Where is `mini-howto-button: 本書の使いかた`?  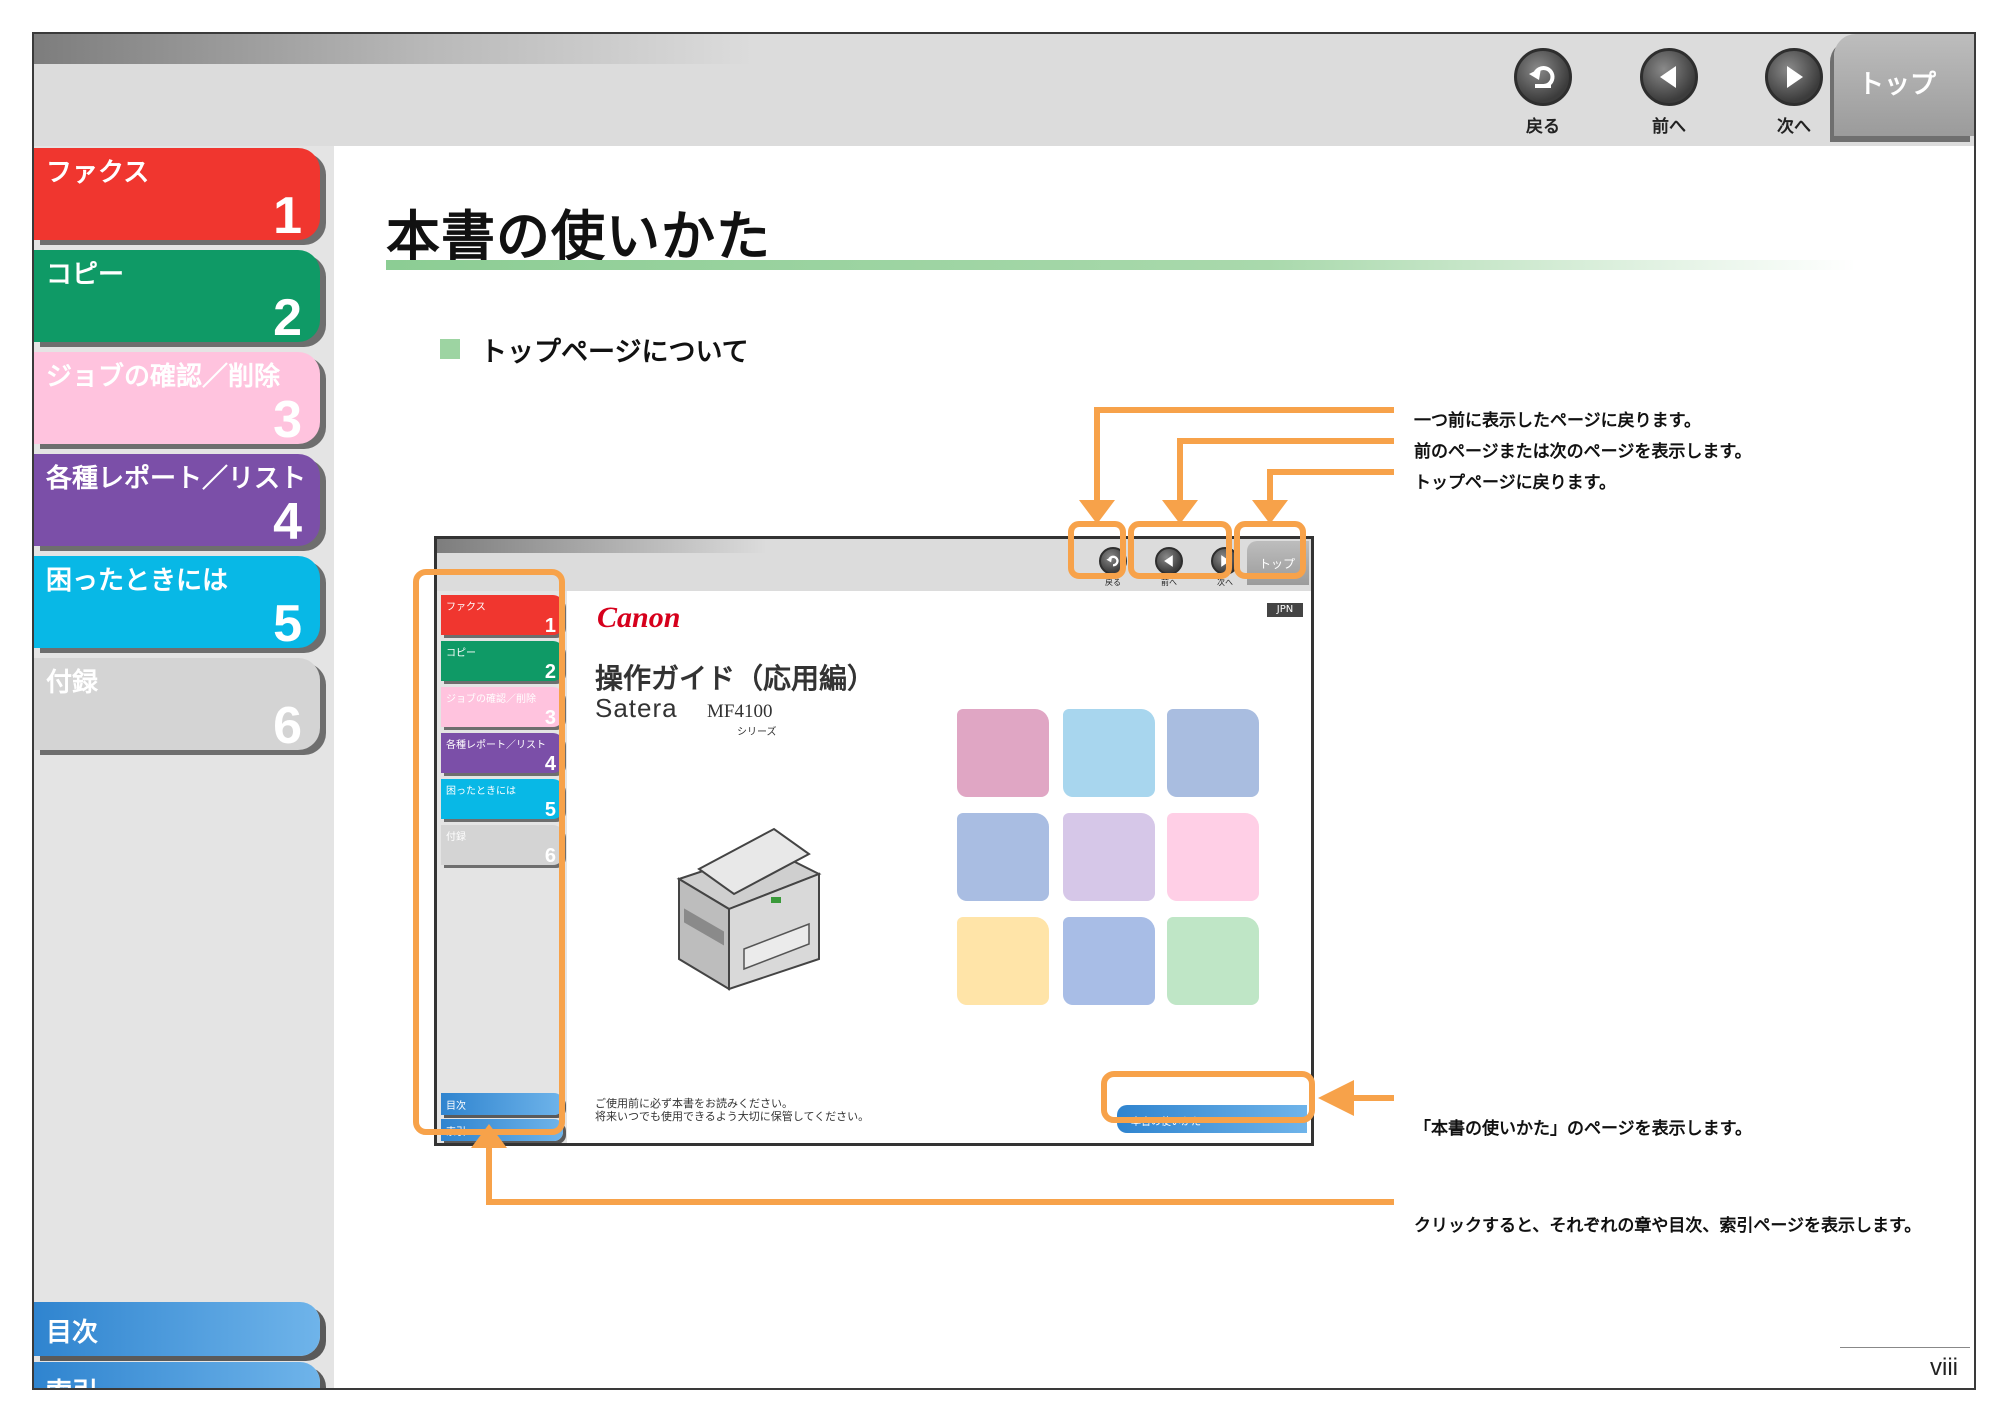 mini-howto-button: 本書の使いかた is located at coordinates (1212, 1119).